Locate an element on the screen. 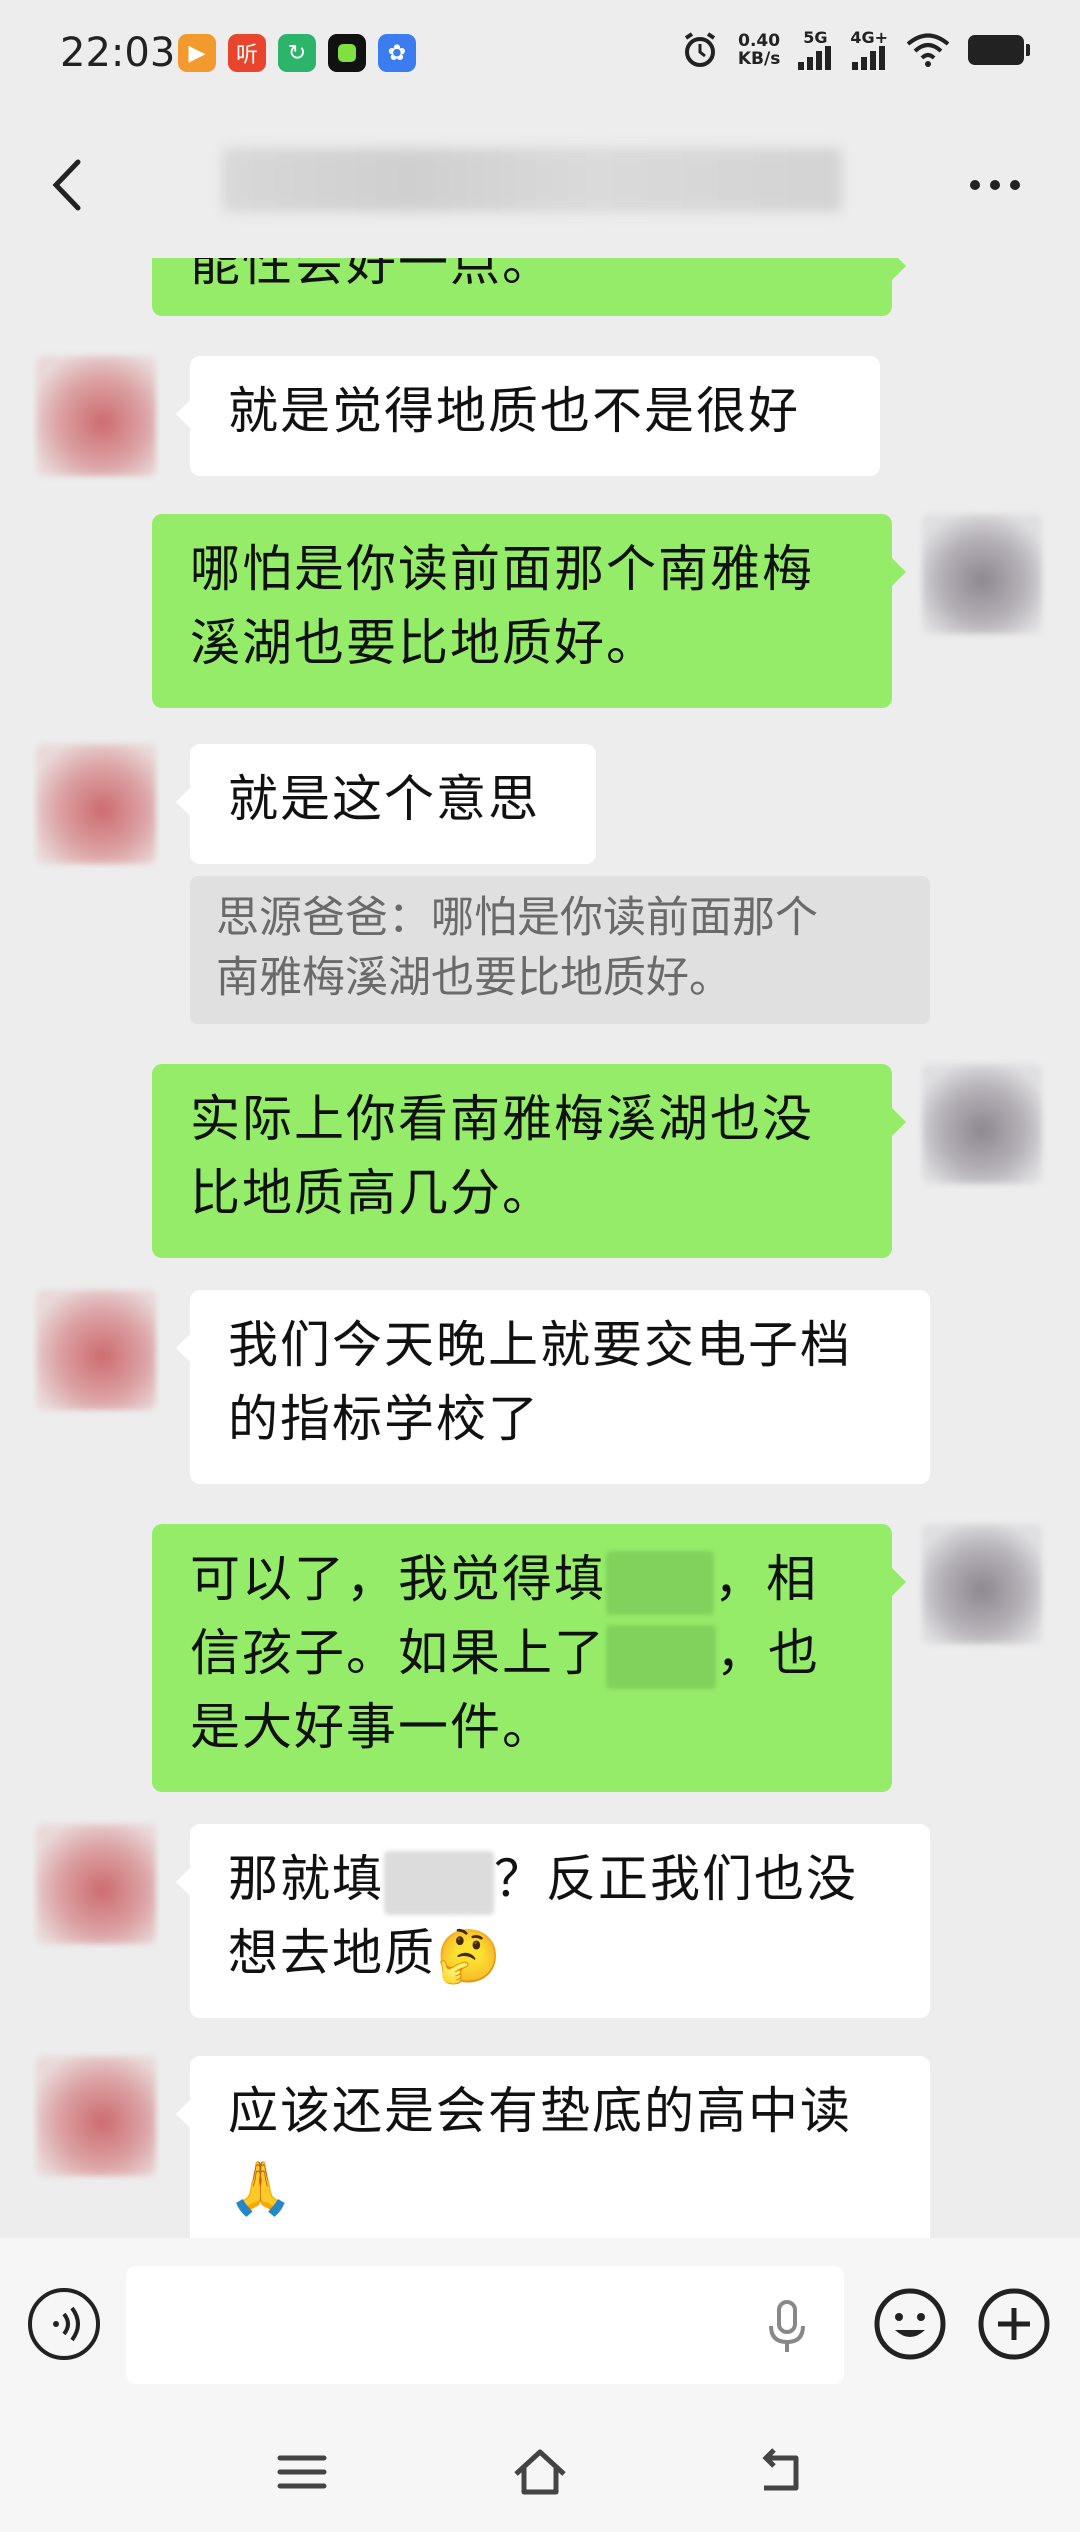  battery-icon is located at coordinates (999, 50).